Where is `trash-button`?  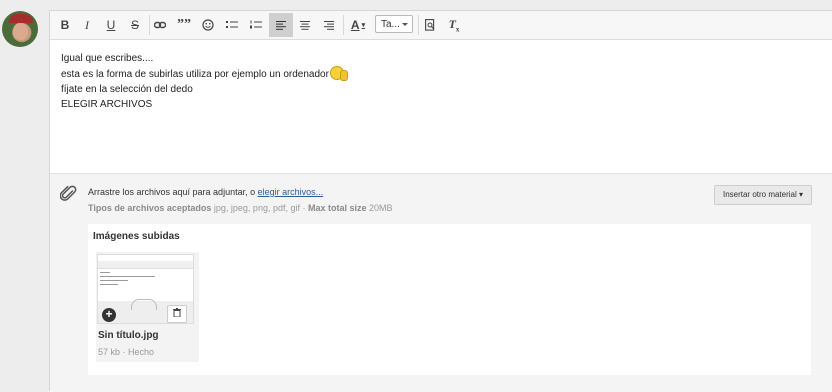
trash-button is located at coordinates (177, 314).